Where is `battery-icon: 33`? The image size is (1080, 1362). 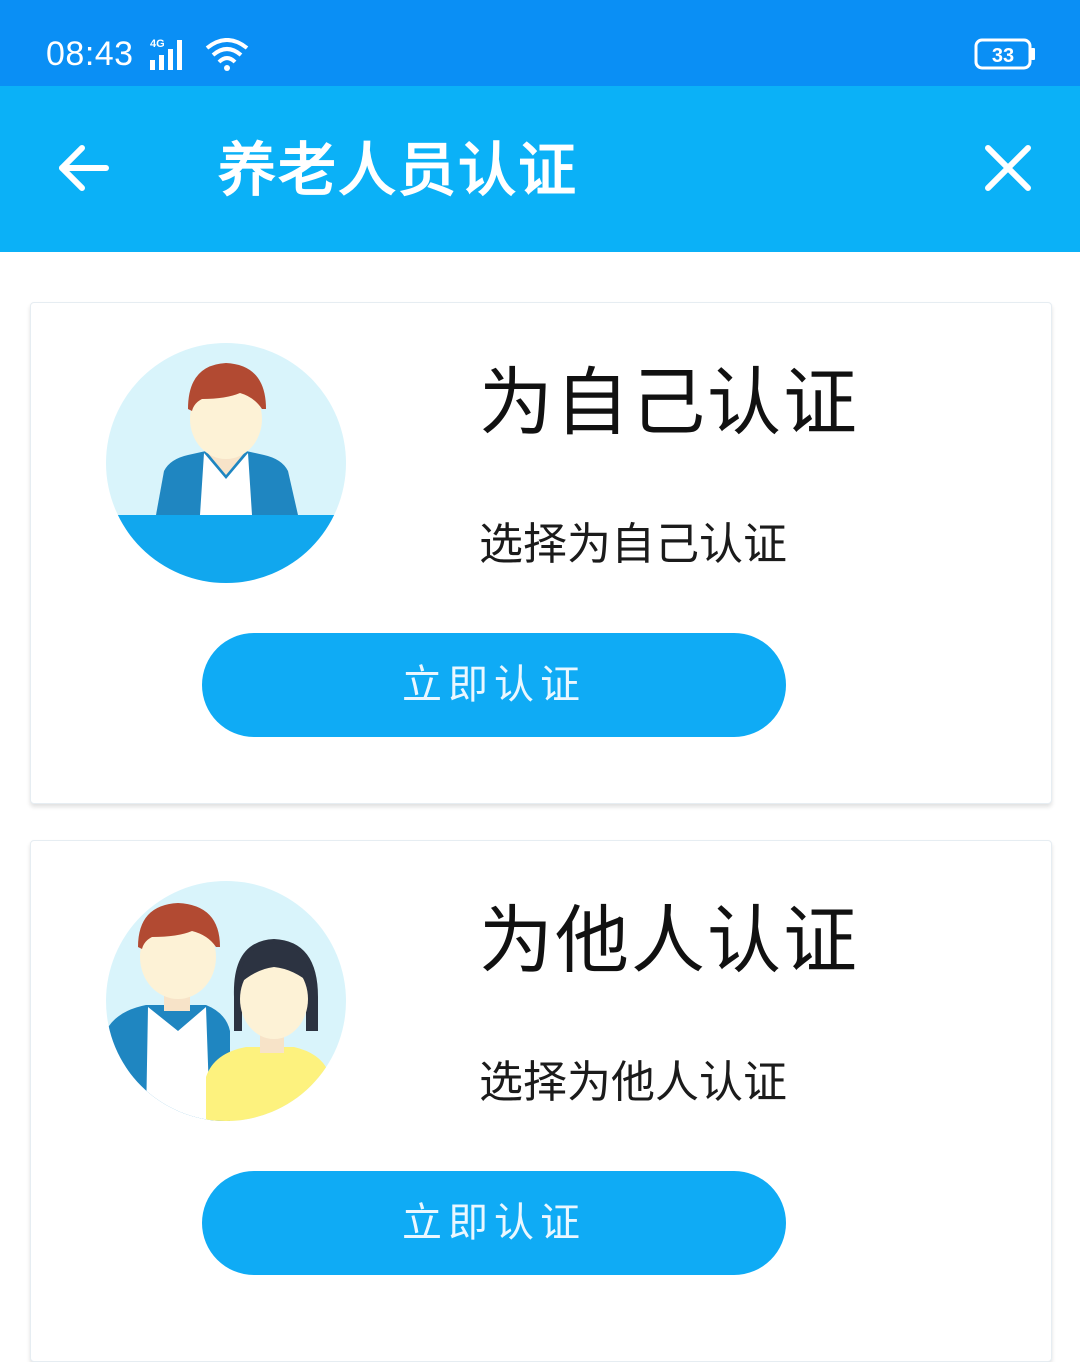 battery-icon: 33 is located at coordinates (1004, 54).